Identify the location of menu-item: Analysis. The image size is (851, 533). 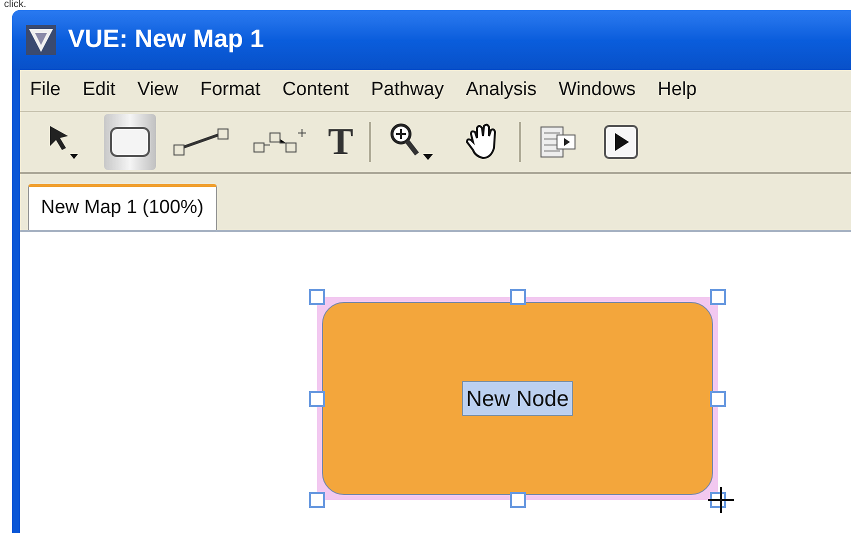
(501, 90).